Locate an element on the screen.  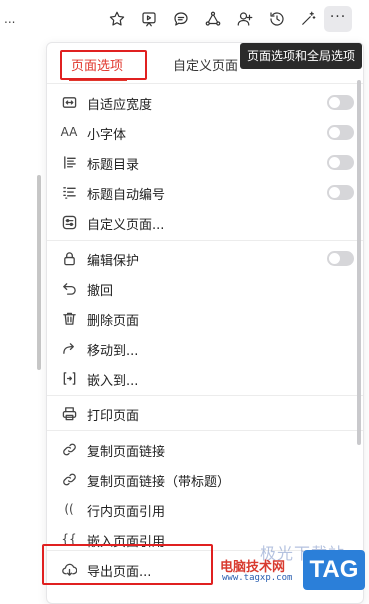
fit-width-icon is located at coordinates (69, 102).